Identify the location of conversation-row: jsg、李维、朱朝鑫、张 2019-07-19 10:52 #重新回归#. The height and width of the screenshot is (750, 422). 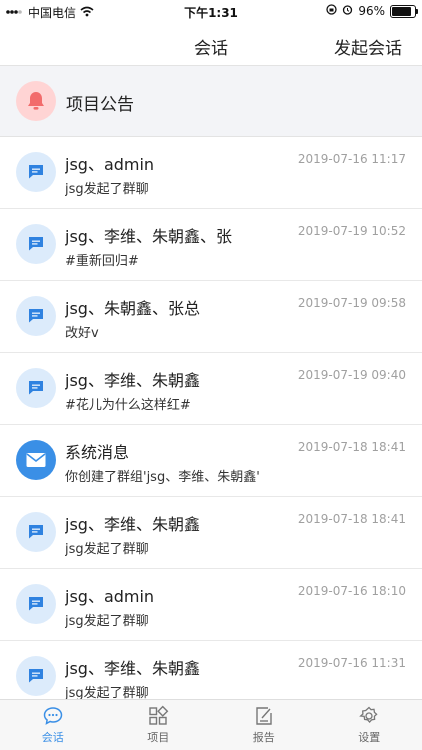
(211, 245).